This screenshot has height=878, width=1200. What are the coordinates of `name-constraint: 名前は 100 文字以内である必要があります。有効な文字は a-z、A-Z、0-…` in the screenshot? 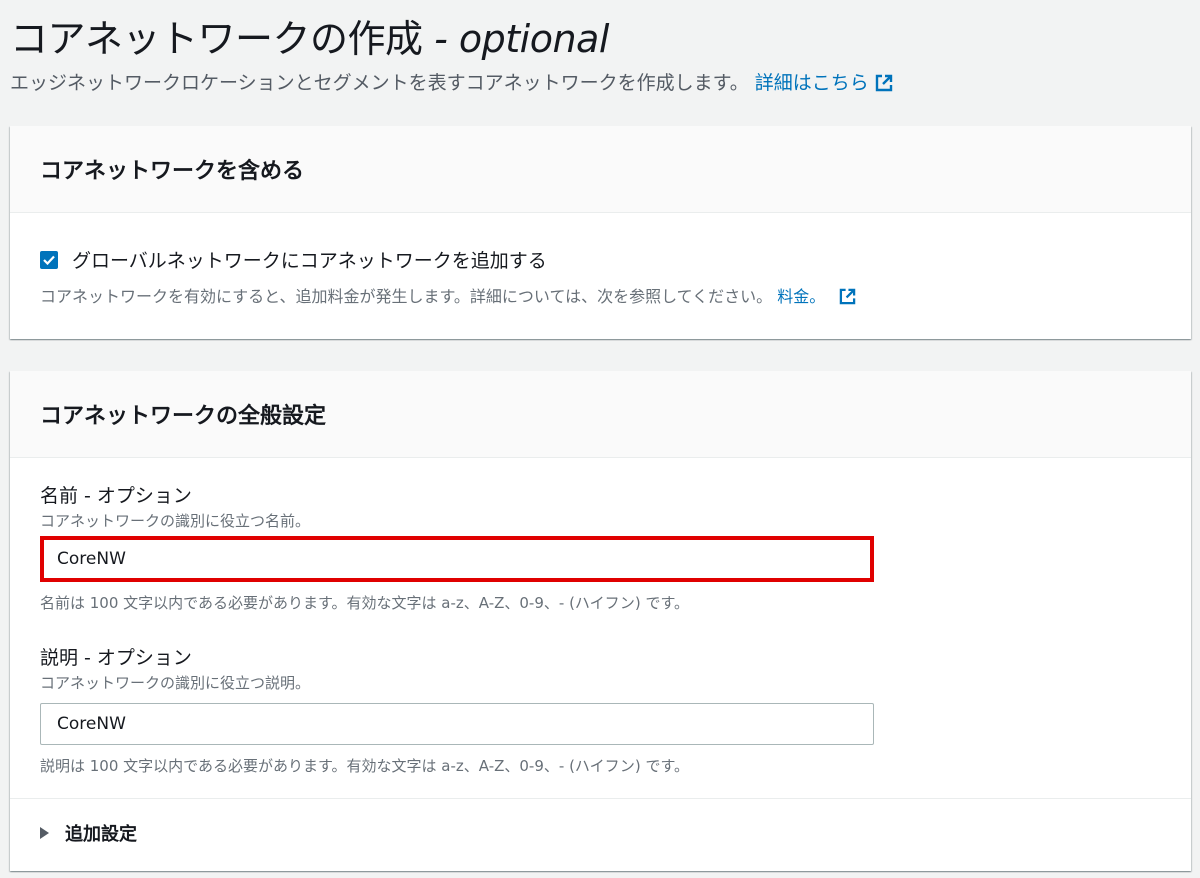 It's located at (365, 603).